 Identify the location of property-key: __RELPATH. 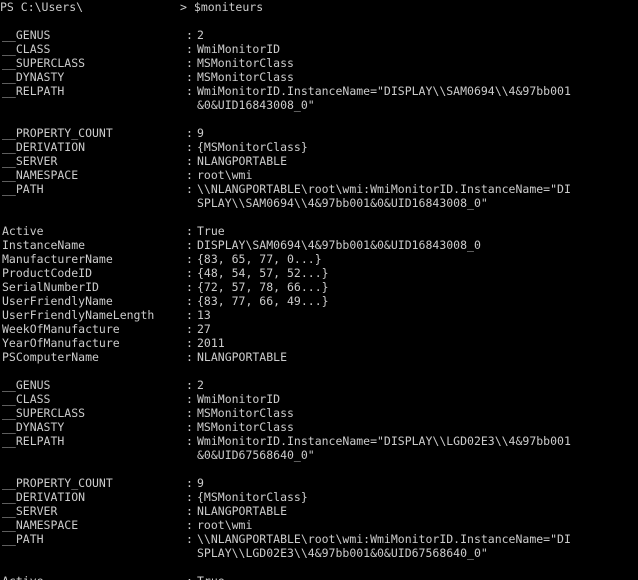
(33, 441).